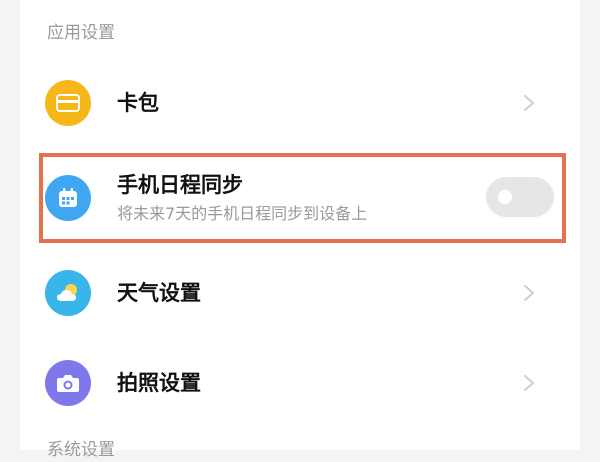 This screenshot has height=462, width=600. What do you see at coordinates (81, 33) in the screenshot?
I see `section-header-app-settings: 应用设置` at bounding box center [81, 33].